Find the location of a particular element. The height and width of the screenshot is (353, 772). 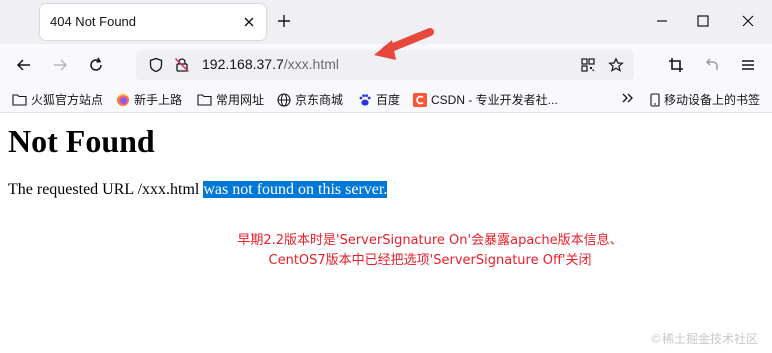

maximize-icon is located at coordinates (703, 21).